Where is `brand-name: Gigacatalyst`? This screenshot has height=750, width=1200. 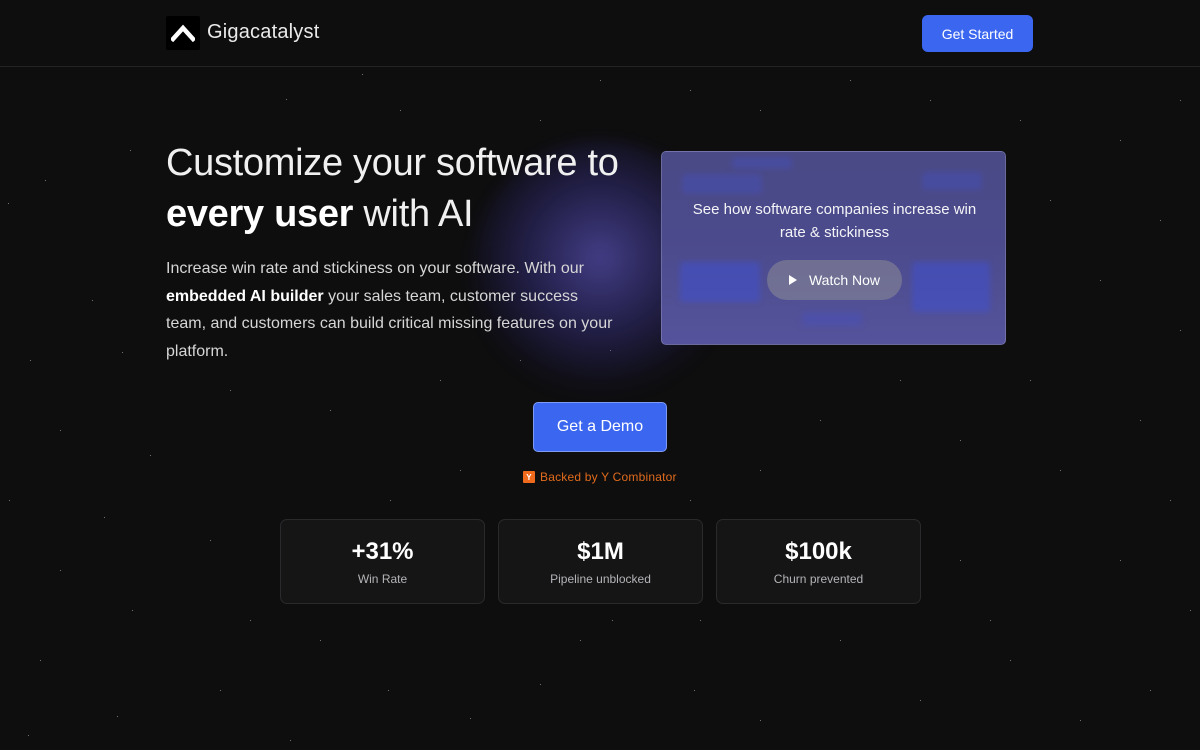
brand-name: Gigacatalyst is located at coordinates (263, 32).